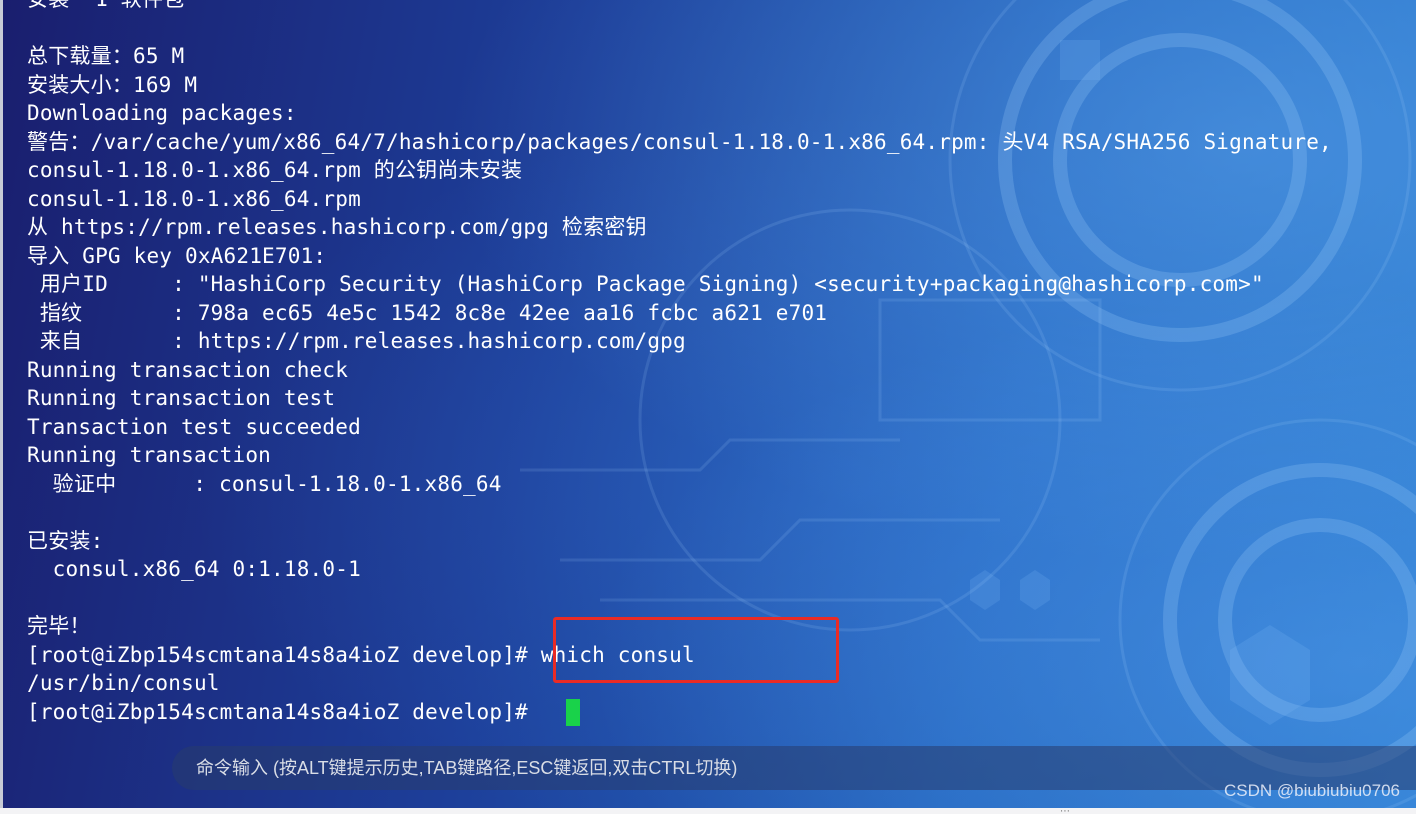 This screenshot has width=1416, height=817. I want to click on terminal-line: 验证中 : consul-1.18.0-1.x86_64, so click(264, 483).